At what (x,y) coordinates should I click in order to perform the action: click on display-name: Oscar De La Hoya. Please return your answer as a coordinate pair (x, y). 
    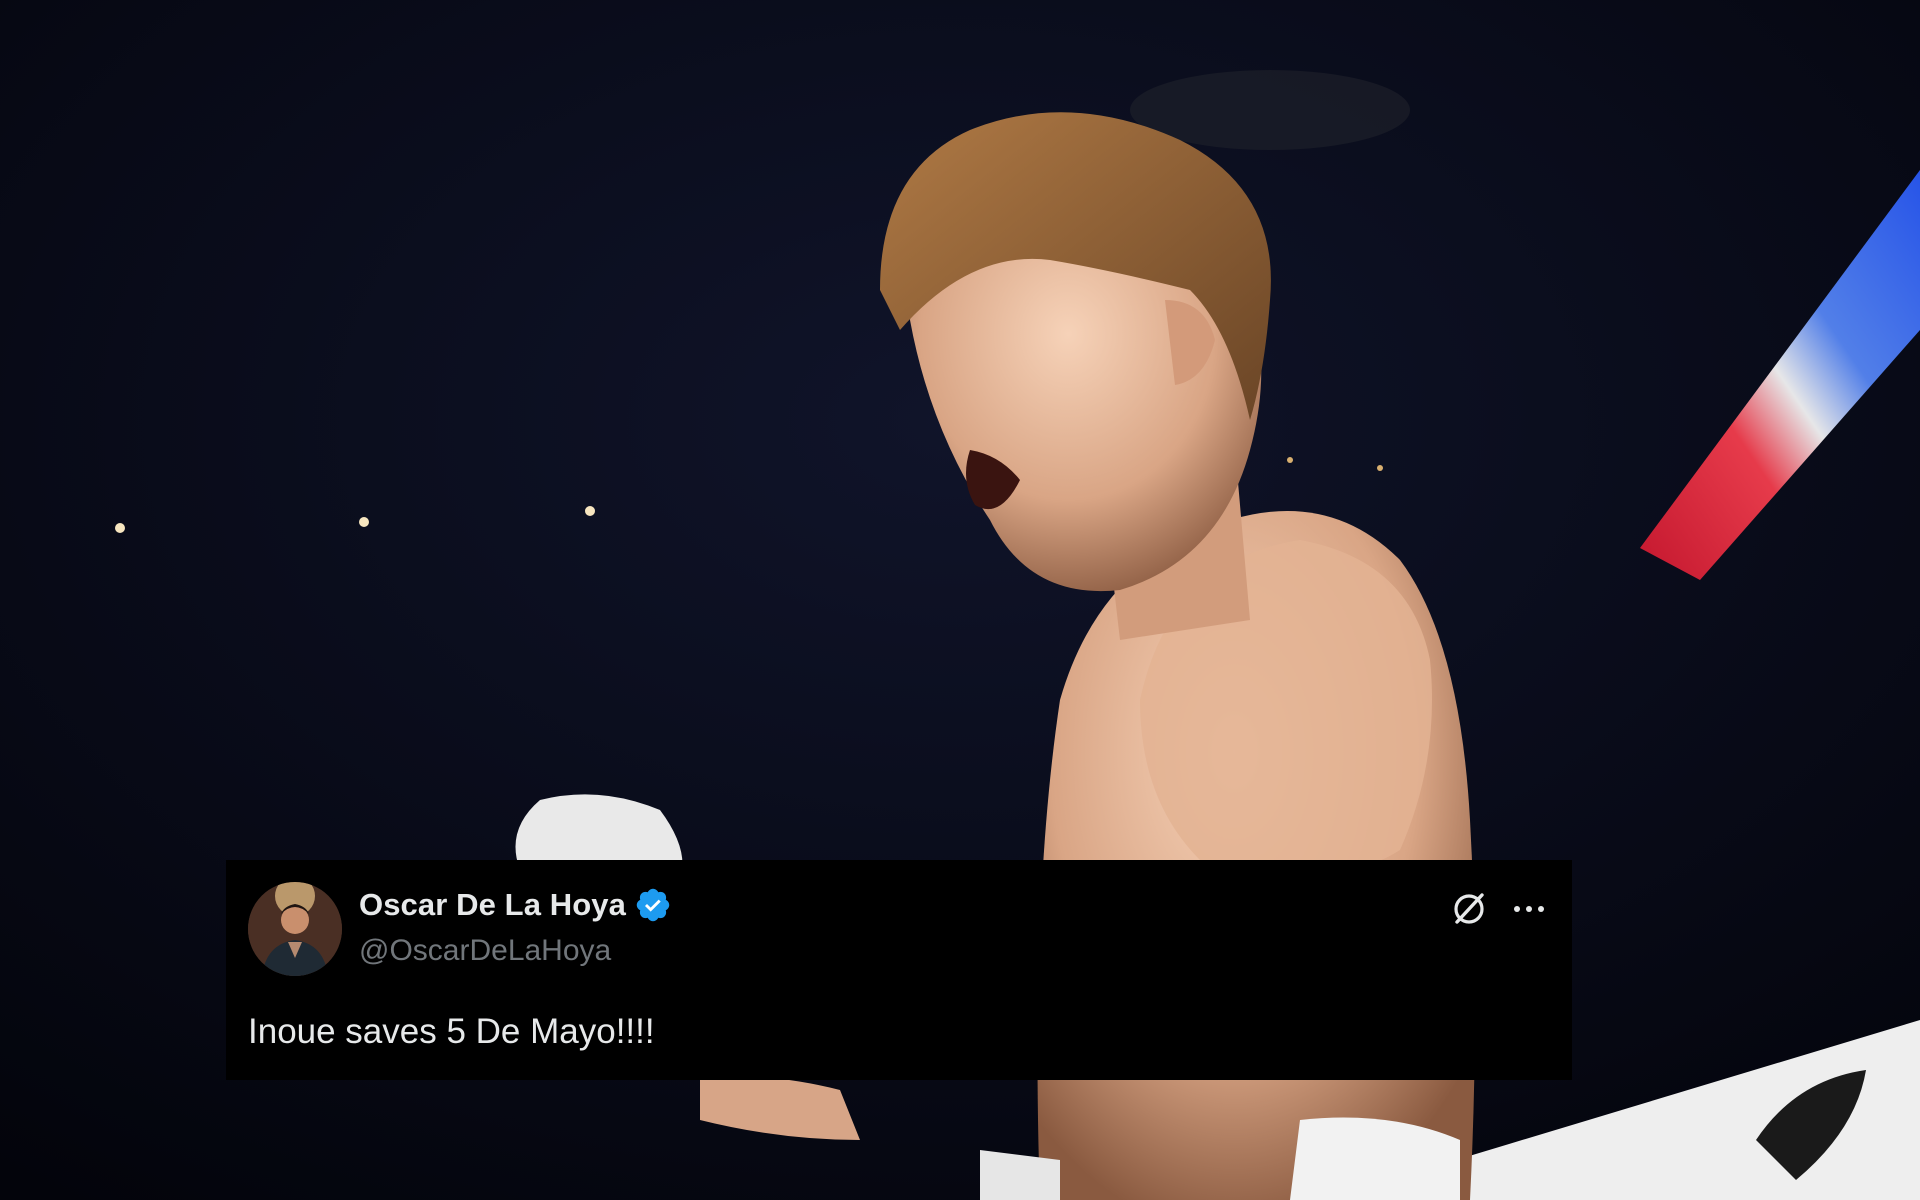
    Looking at the image, I should click on (492, 905).